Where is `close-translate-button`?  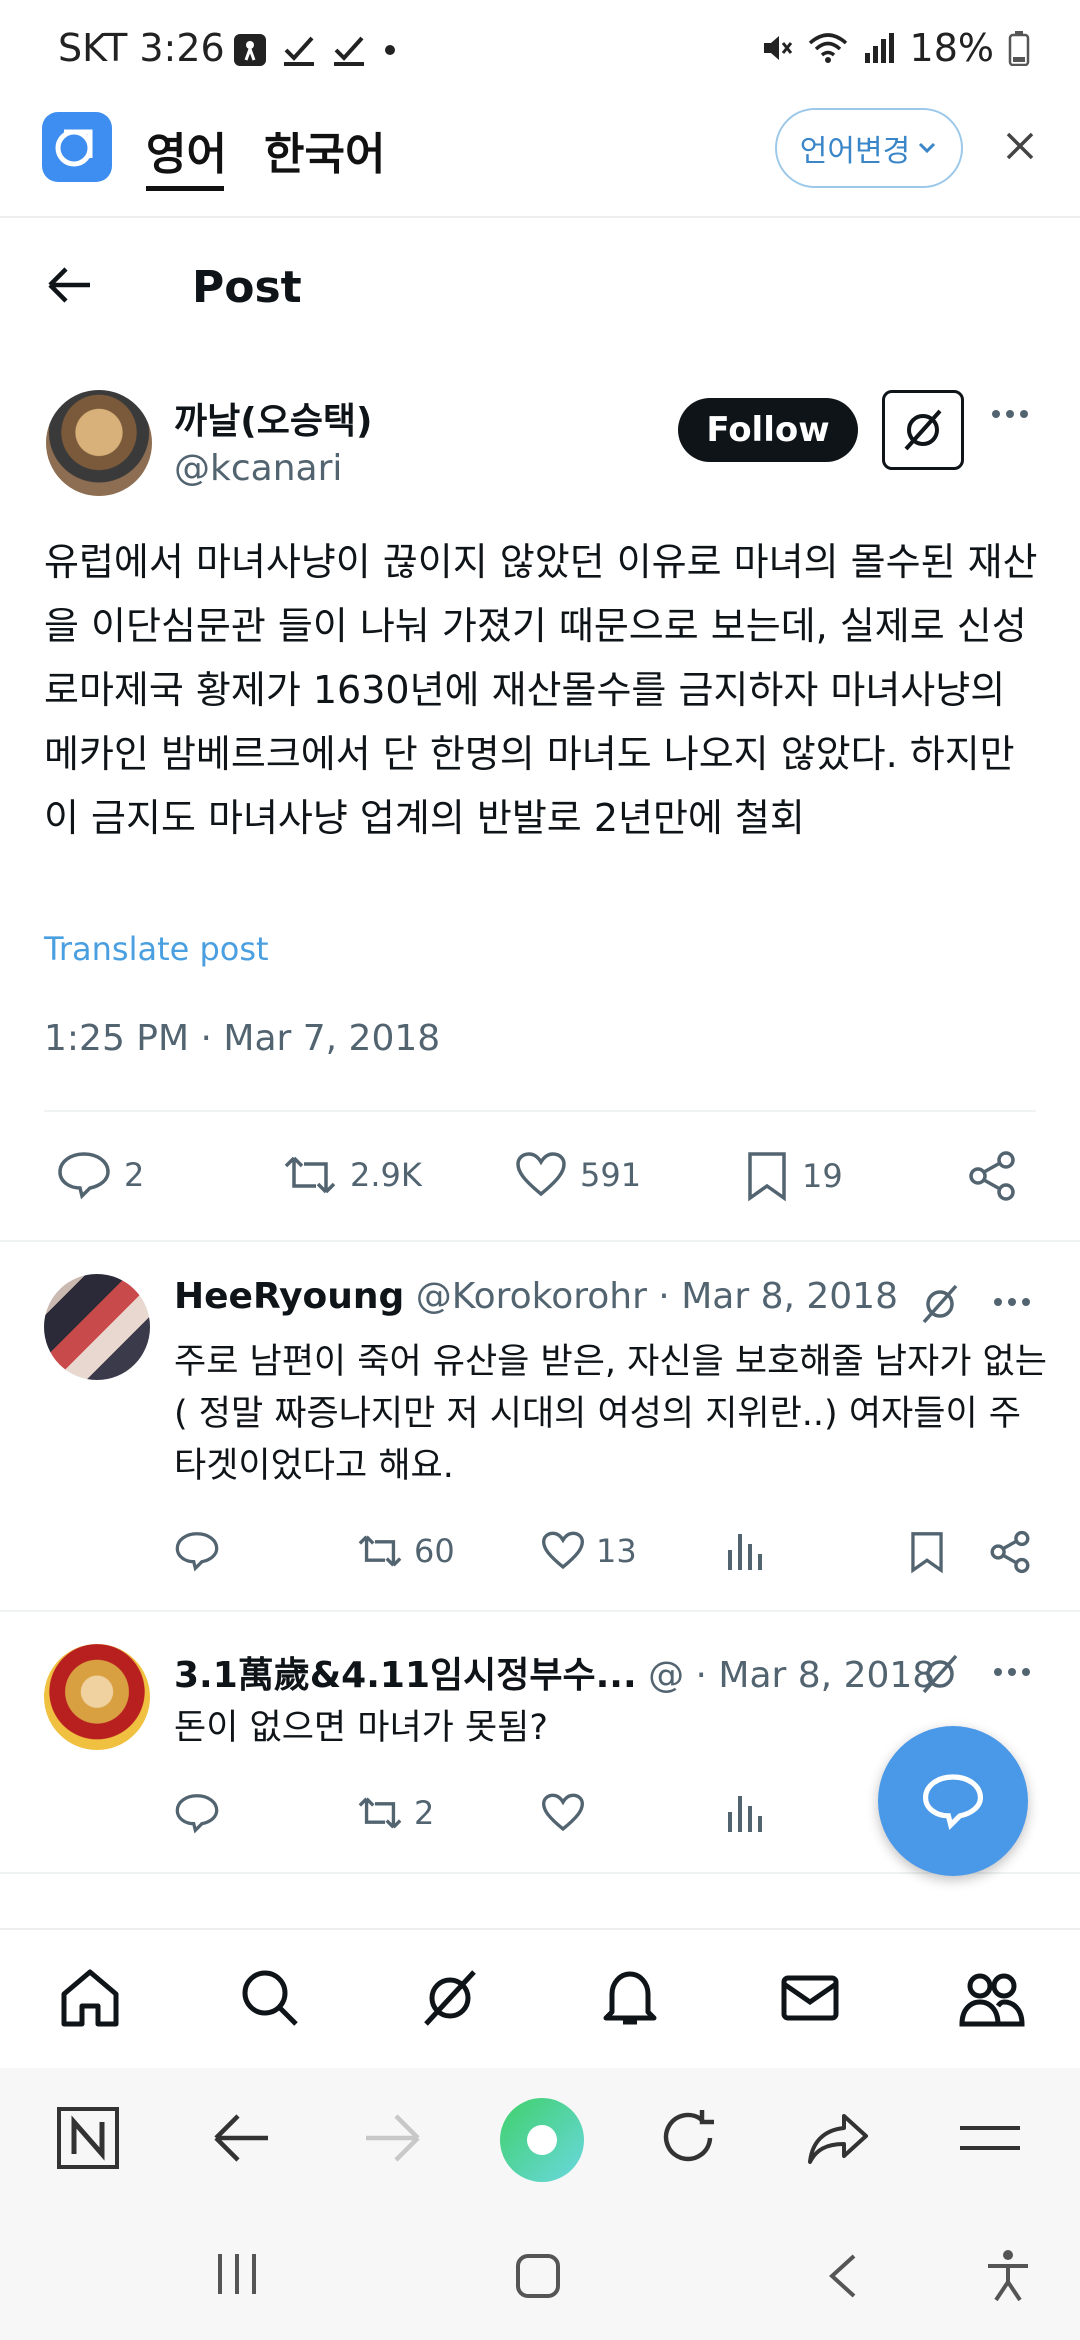 close-translate-button is located at coordinates (1020, 146).